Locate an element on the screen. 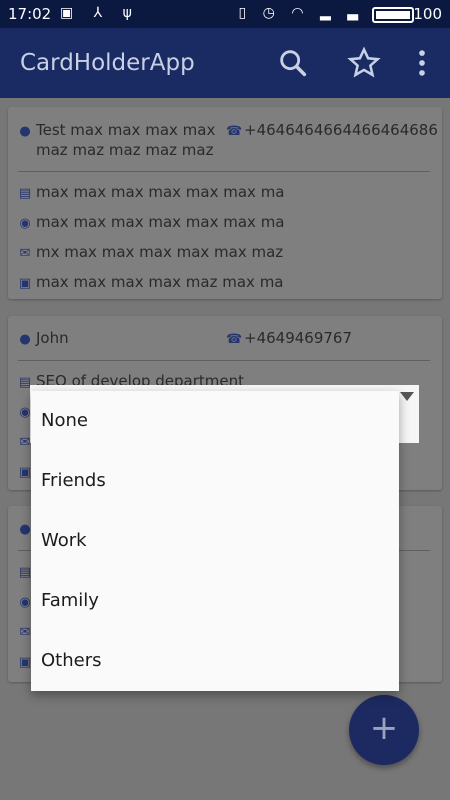 The height and width of the screenshot is (800, 450). star-icon is located at coordinates (364, 63).